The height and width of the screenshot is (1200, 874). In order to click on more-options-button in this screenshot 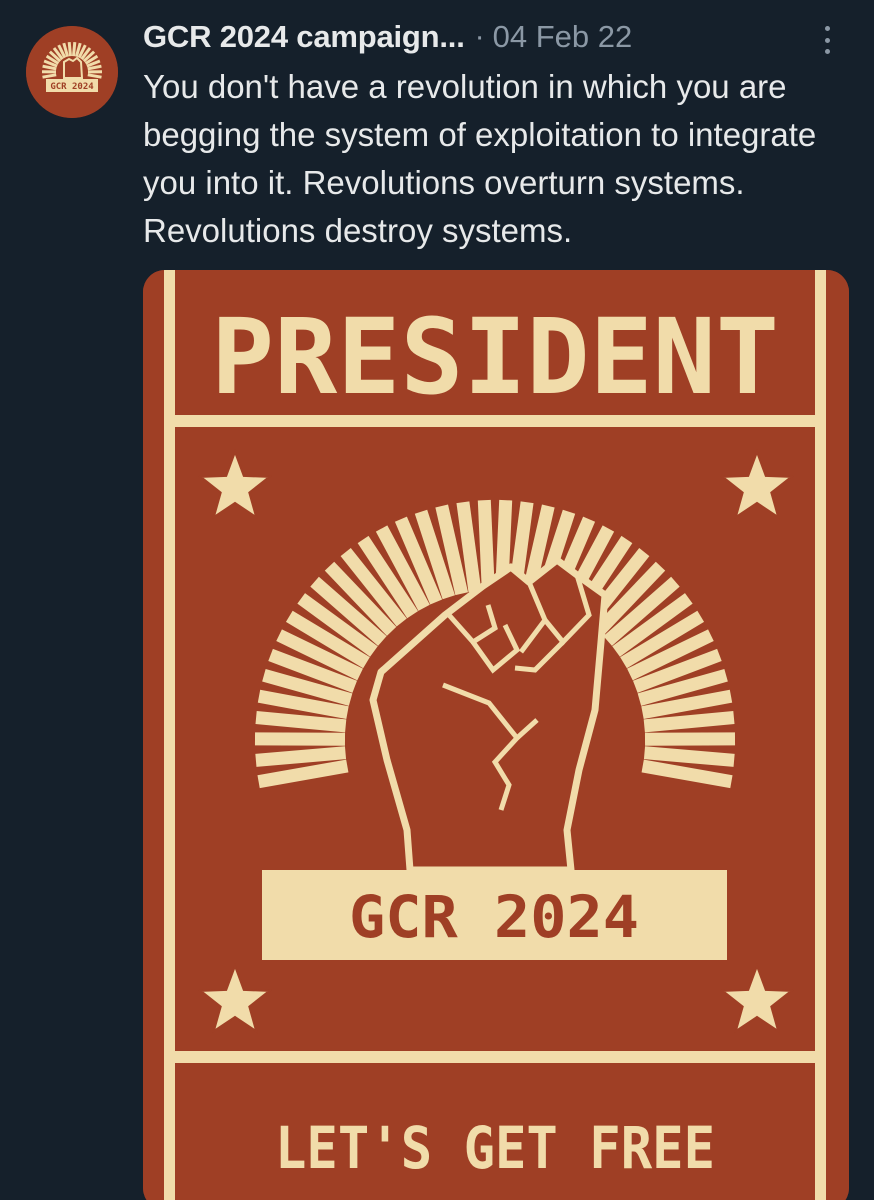, I will do `click(827, 40)`.